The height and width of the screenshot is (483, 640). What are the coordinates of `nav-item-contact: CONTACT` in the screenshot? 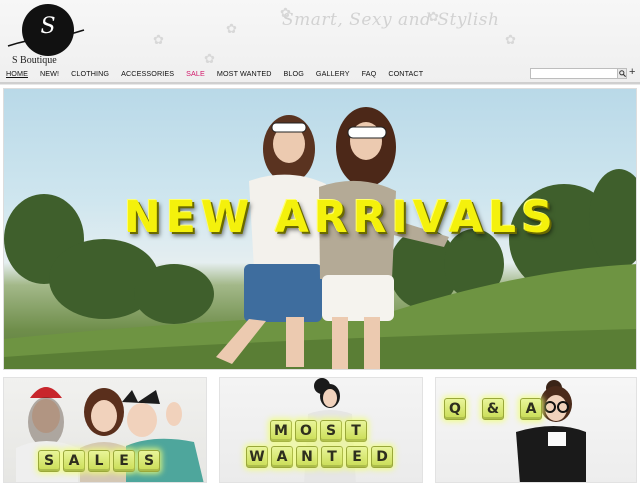 It's located at (405, 75).